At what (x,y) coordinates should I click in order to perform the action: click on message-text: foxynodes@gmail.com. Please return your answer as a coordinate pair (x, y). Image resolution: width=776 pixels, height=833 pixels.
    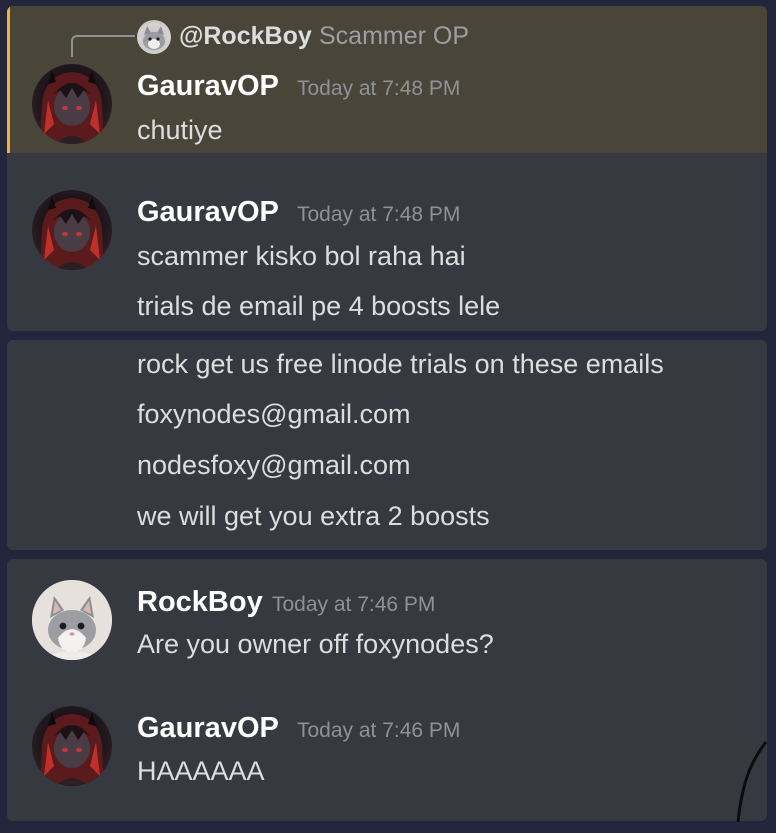
    Looking at the image, I should click on (274, 414).